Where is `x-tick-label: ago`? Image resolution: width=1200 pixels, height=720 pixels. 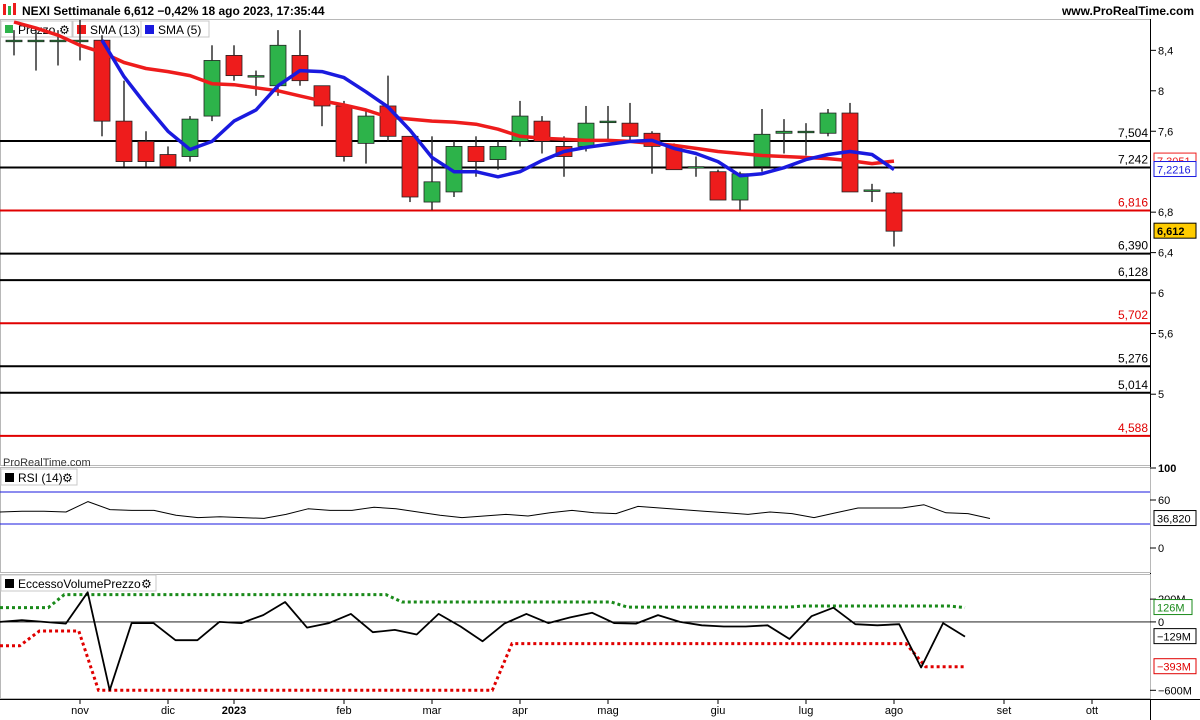
x-tick-label: ago is located at coordinates (894, 711).